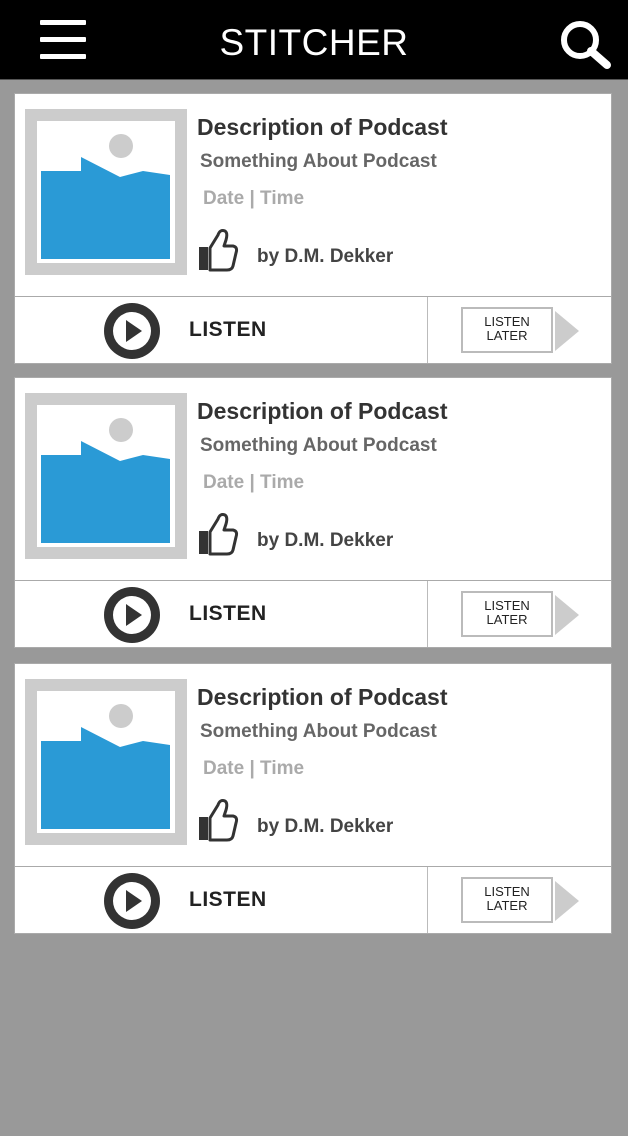 The width and height of the screenshot is (628, 1136). I want to click on app-title: STITCHER, so click(314, 42).